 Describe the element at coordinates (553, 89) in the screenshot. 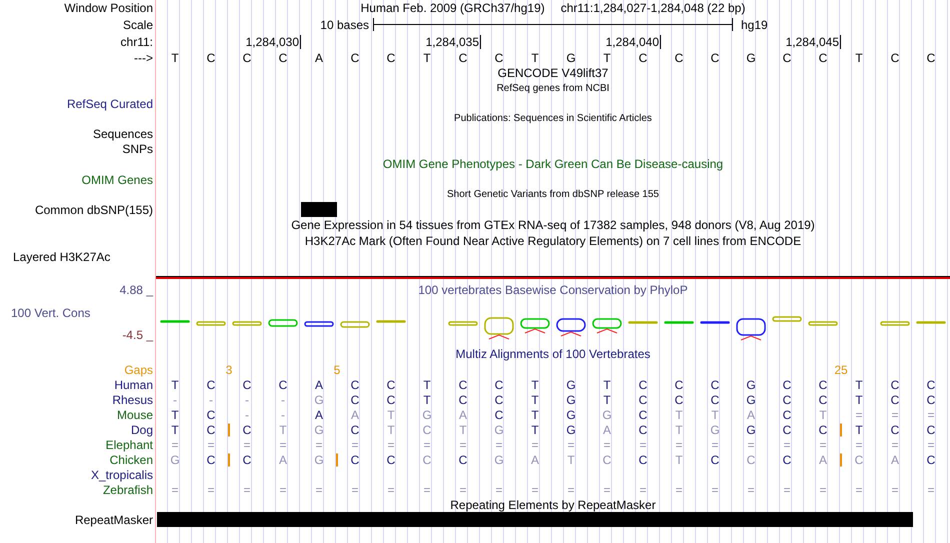

I see `track-title: RefSeq genes from NCBI` at that location.